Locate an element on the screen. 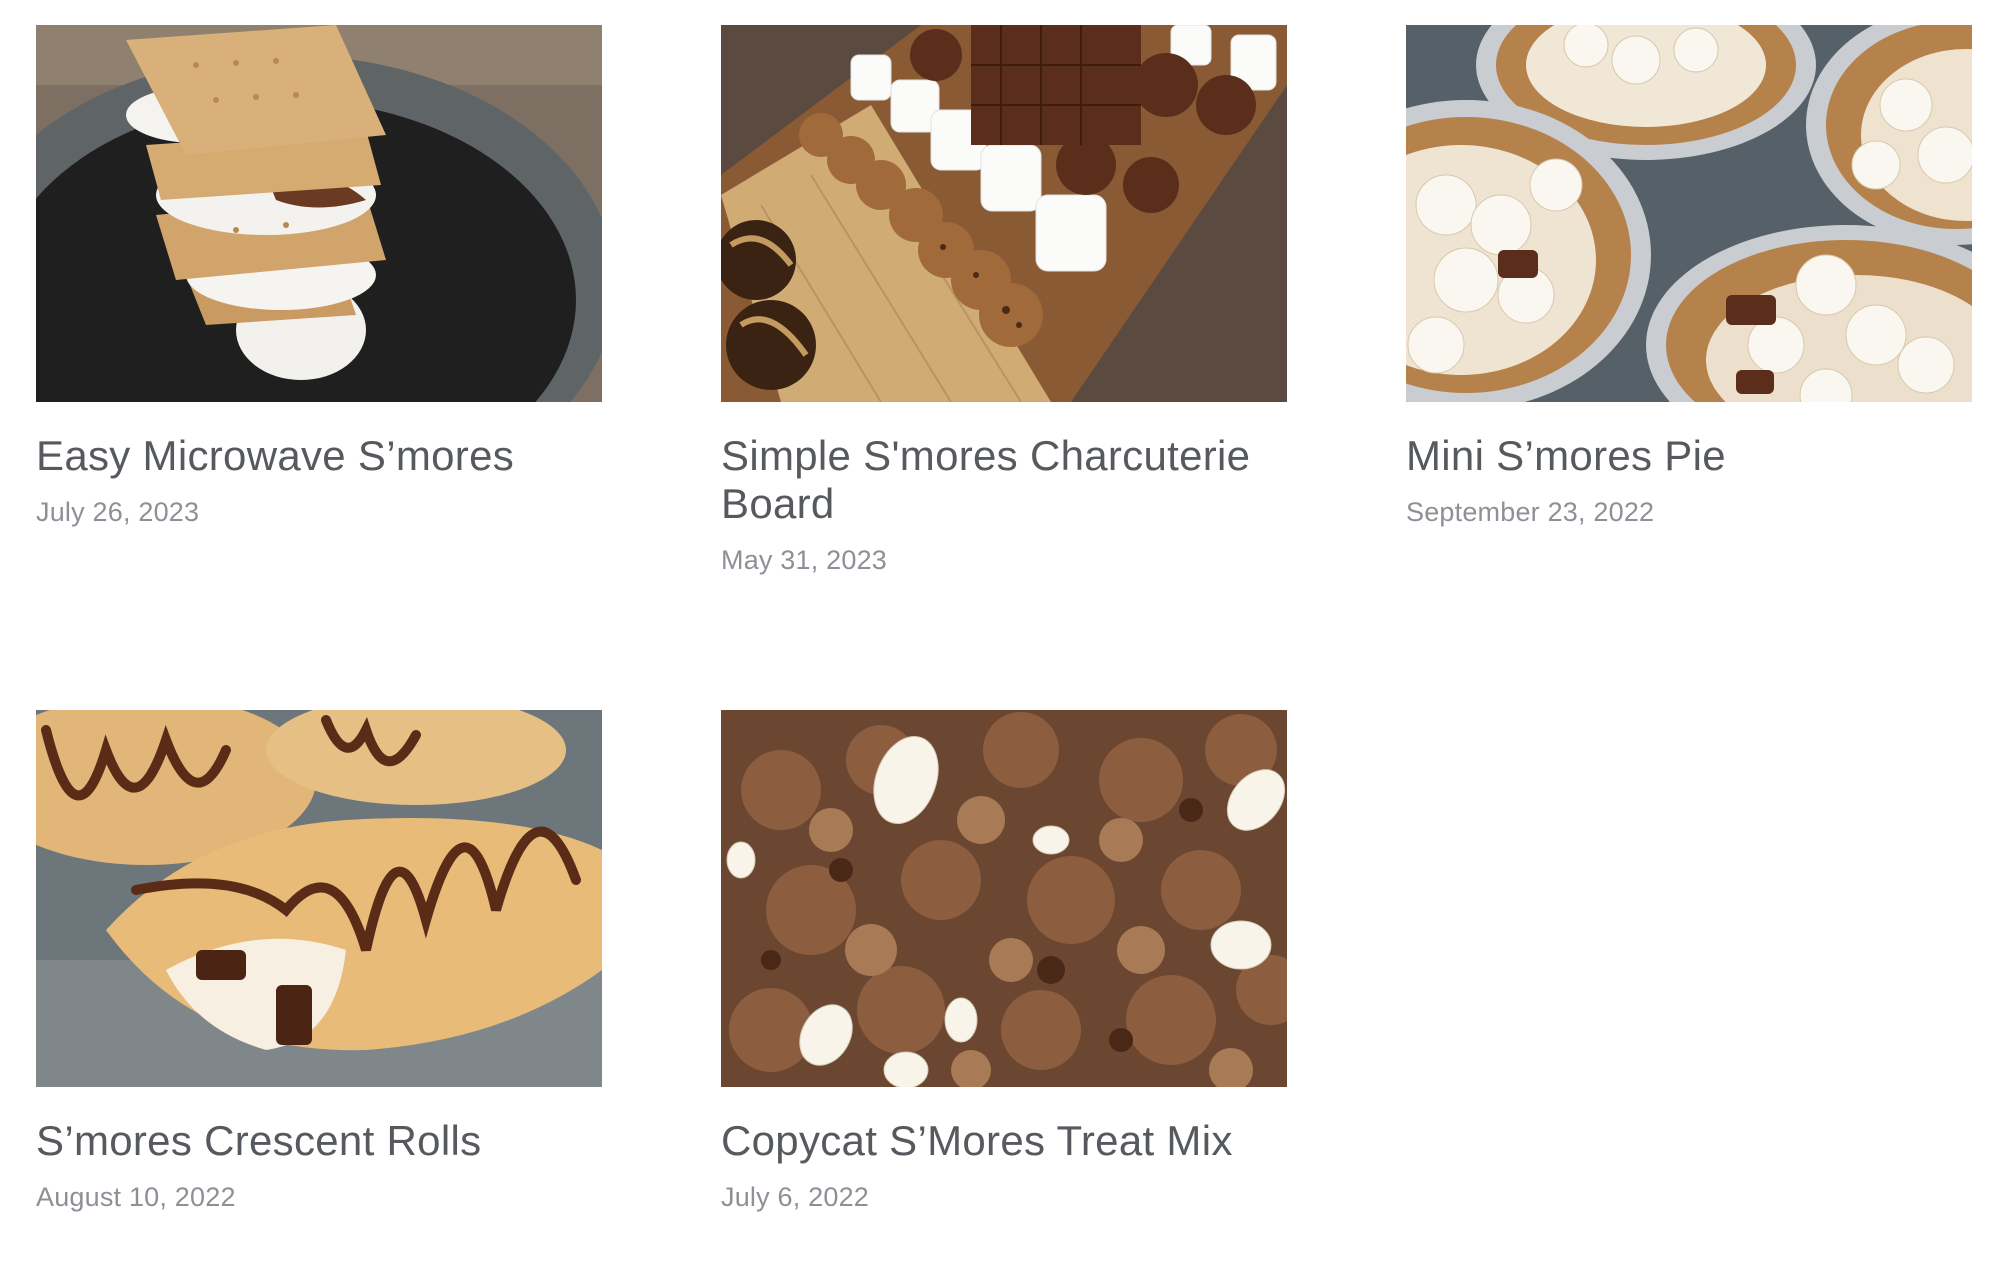 The image size is (2004, 1275). post-card-smores-crescent-rolls: S’mores Crescent Rolls August 10, 2022 is located at coordinates (319, 992).